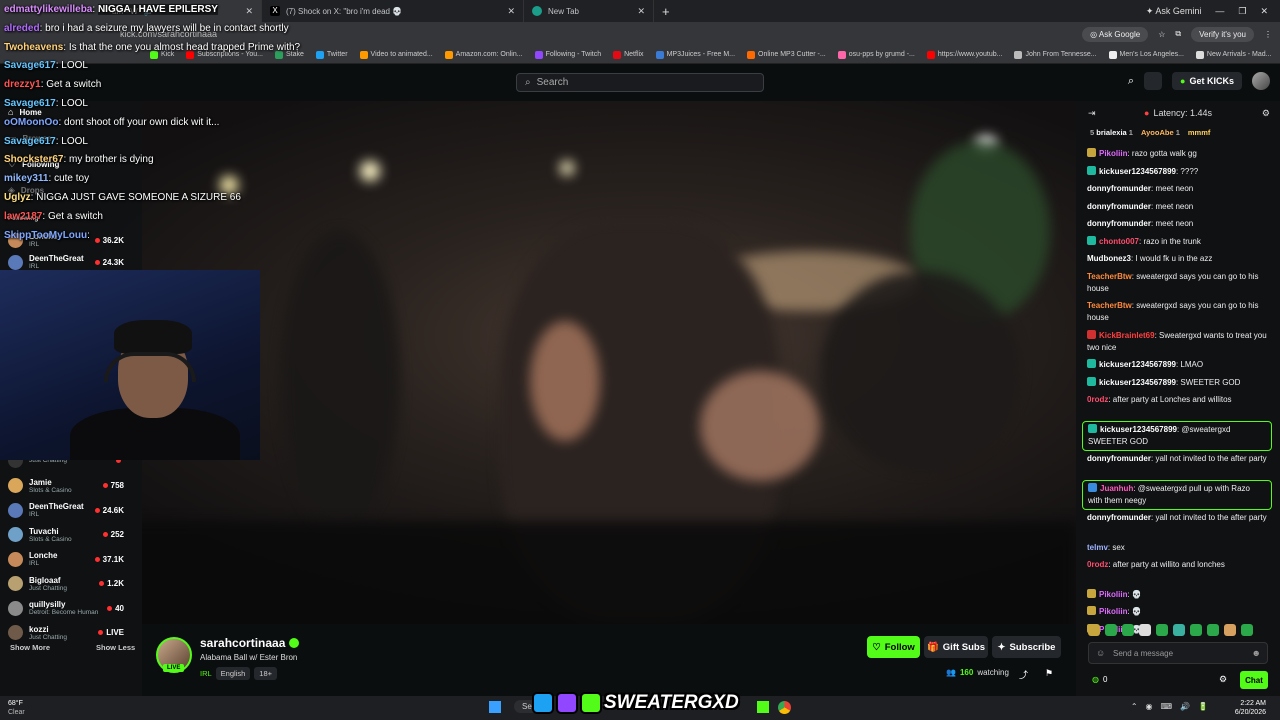  What do you see at coordinates (1099, 679) in the screenshot?
I see `kick-points: ◍ 0` at bounding box center [1099, 679].